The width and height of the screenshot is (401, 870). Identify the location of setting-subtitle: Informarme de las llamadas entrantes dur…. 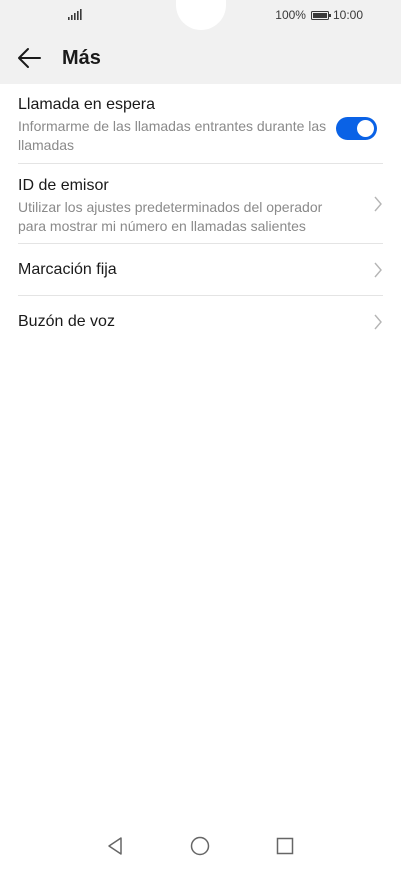
(172, 135).